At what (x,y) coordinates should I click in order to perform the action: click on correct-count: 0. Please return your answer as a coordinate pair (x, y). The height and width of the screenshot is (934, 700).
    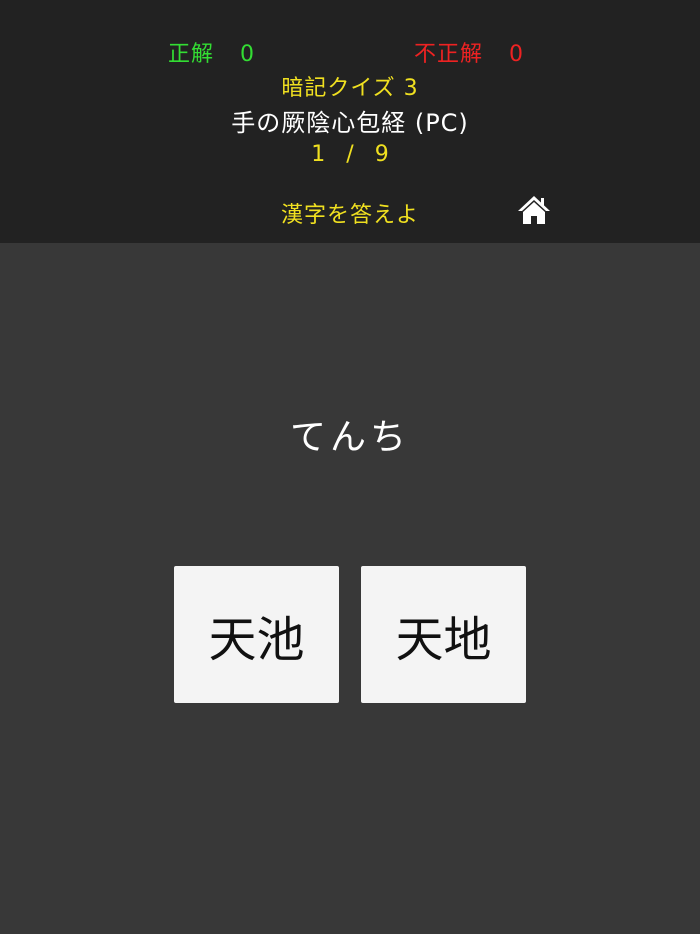
    Looking at the image, I should click on (248, 54).